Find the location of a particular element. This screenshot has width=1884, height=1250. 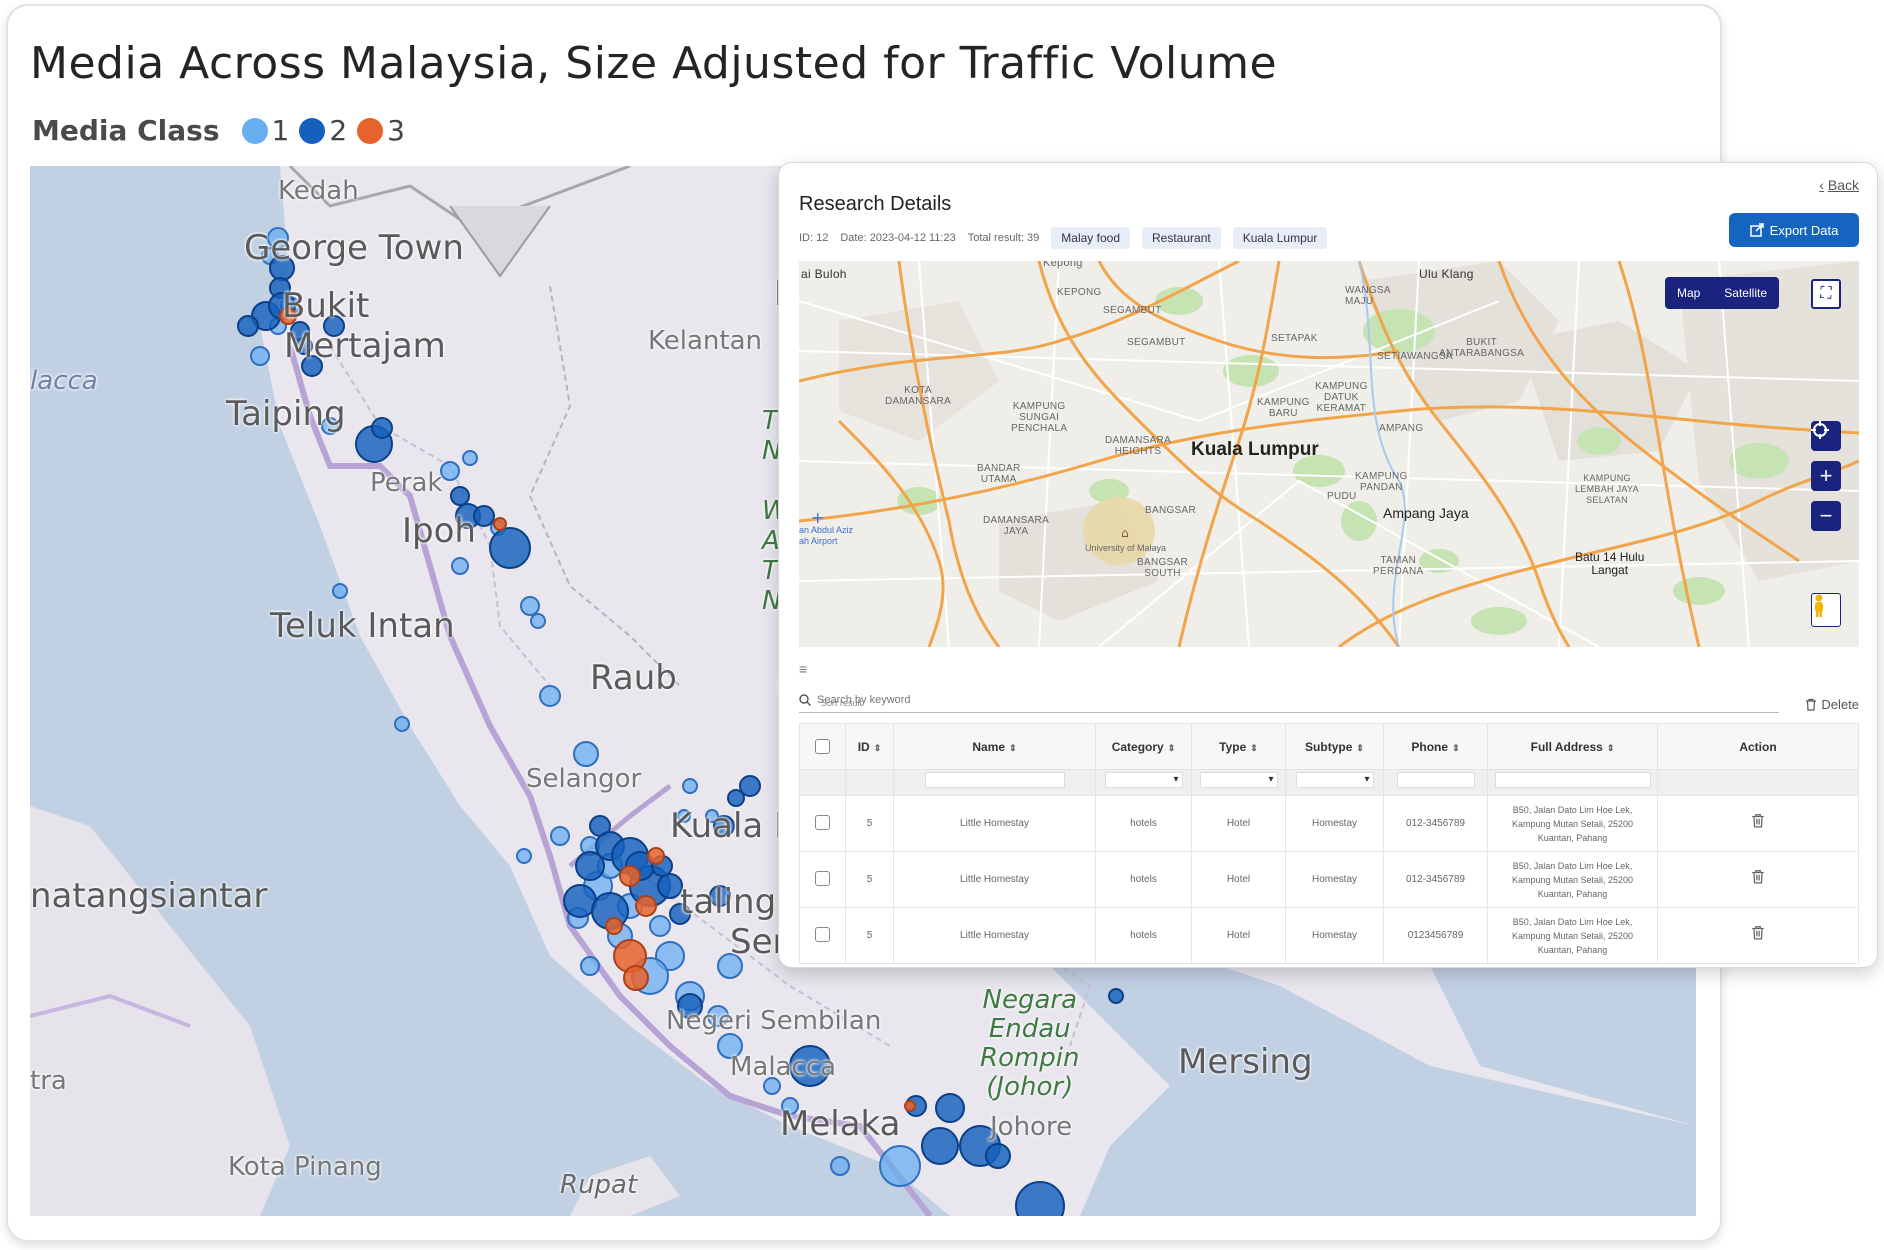

legend-item-1: 1 is located at coordinates (265, 130).